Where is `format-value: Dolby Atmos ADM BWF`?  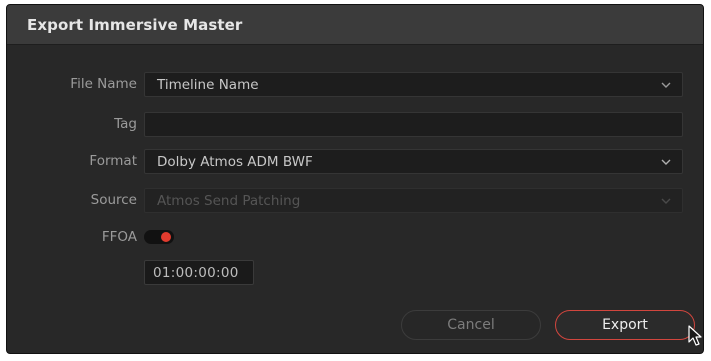 format-value: Dolby Atmos ADM BWF is located at coordinates (235, 162).